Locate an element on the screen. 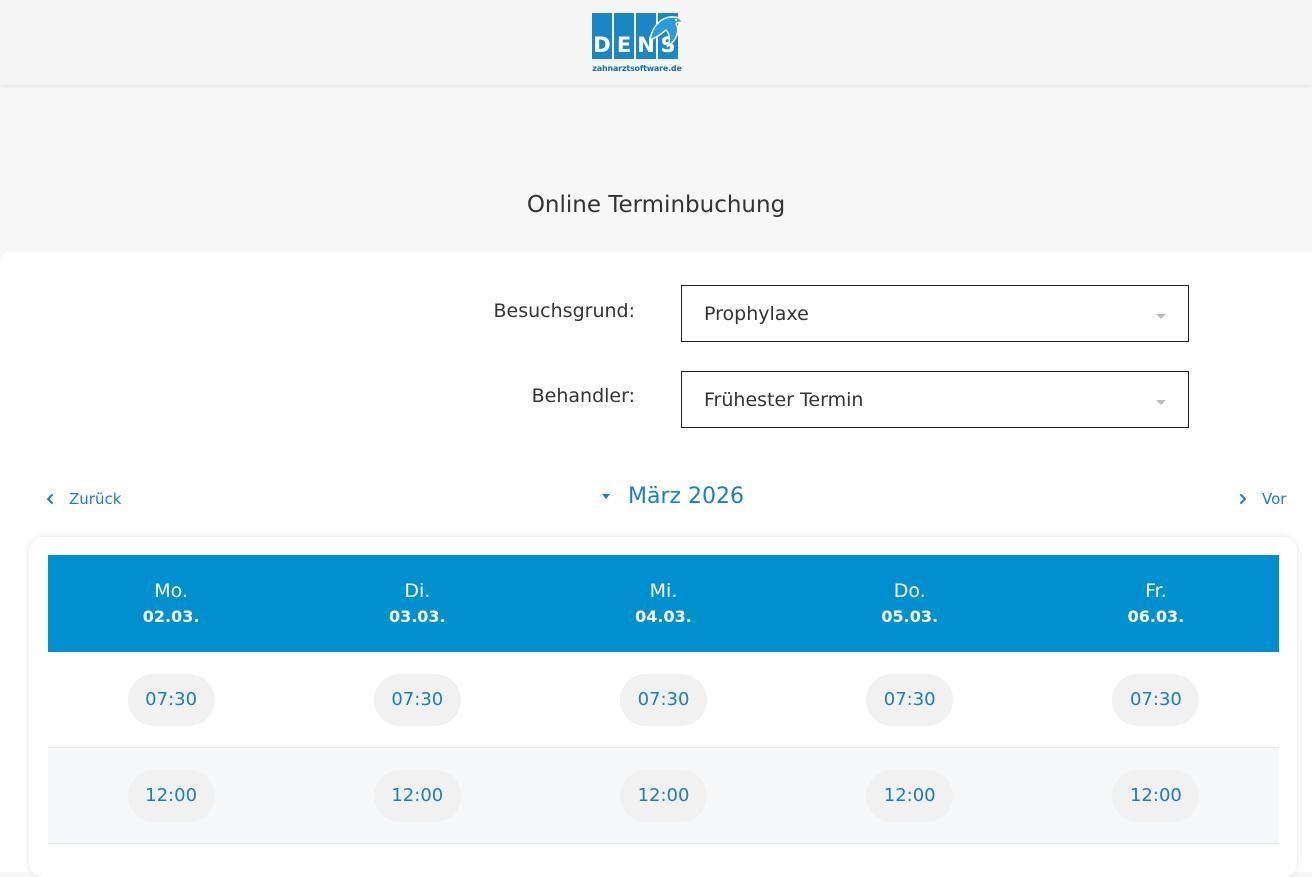 The width and height of the screenshot is (1312, 877). prev-week-label: Zurück is located at coordinates (95, 499).